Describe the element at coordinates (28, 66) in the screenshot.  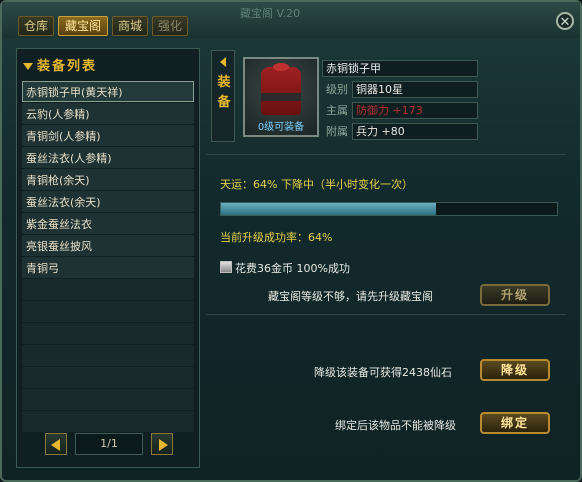
I see `expand-triangle-icon` at that location.